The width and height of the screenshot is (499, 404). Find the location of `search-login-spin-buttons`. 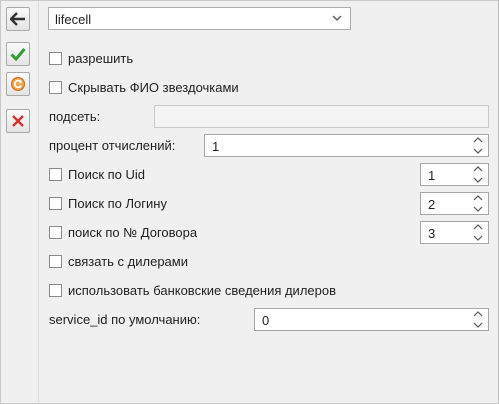

search-login-spin-buttons is located at coordinates (478, 203).